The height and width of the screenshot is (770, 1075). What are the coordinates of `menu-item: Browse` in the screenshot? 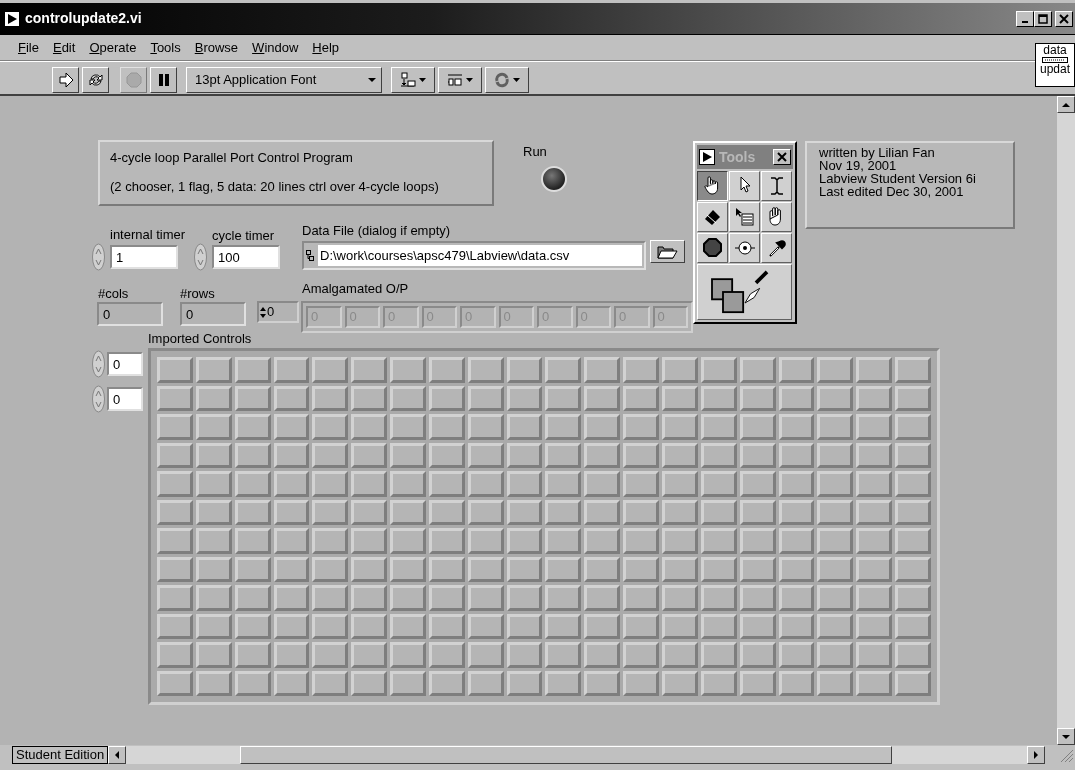 It's located at (217, 47).